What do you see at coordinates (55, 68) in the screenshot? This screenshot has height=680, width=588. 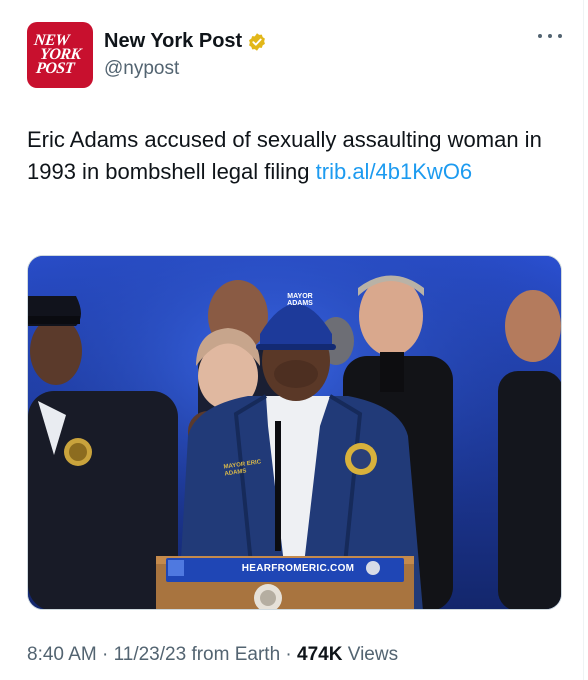 I see `logo-line-3: POST` at bounding box center [55, 68].